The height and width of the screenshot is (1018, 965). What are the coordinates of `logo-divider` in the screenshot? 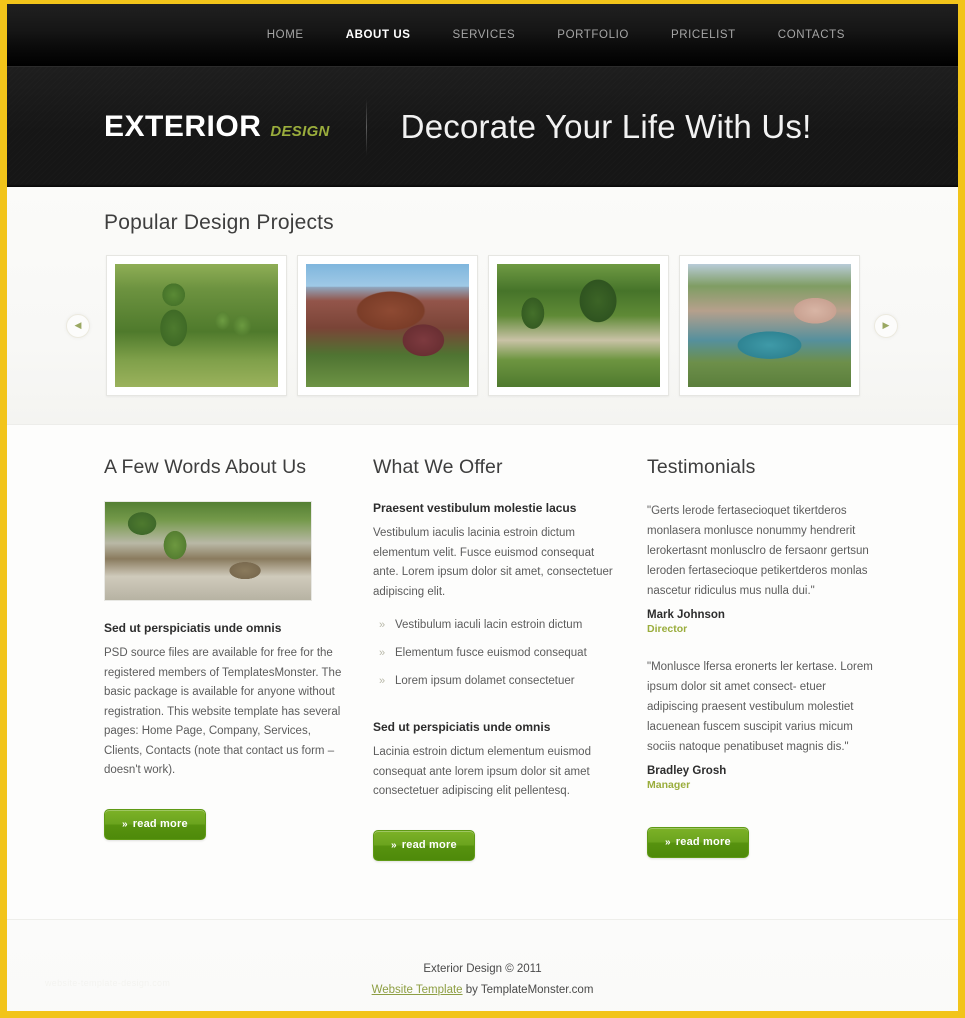 It's located at (366, 127).